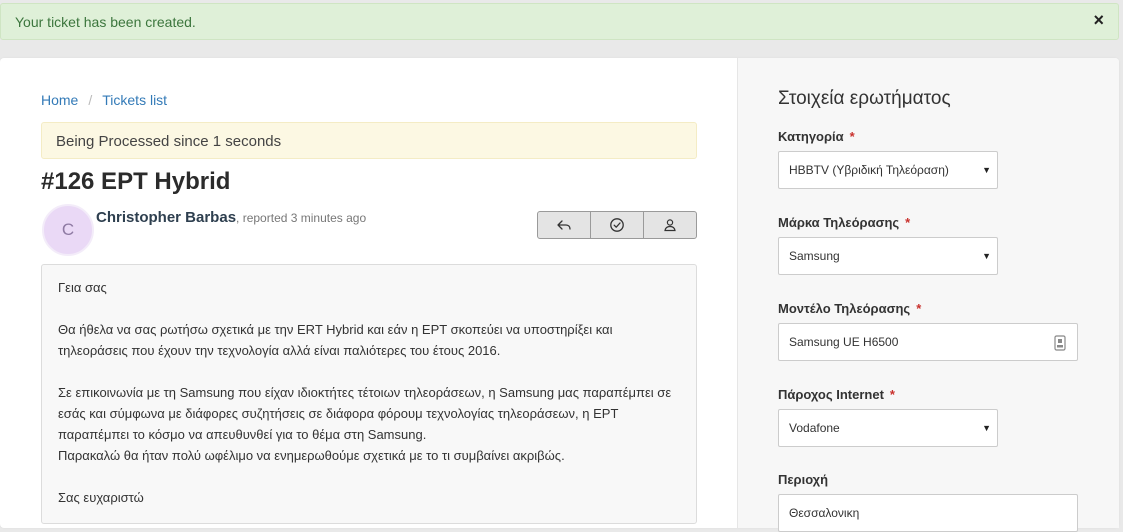 The height and width of the screenshot is (532, 1123). I want to click on author-name: Christopher Barbas, so click(166, 217).